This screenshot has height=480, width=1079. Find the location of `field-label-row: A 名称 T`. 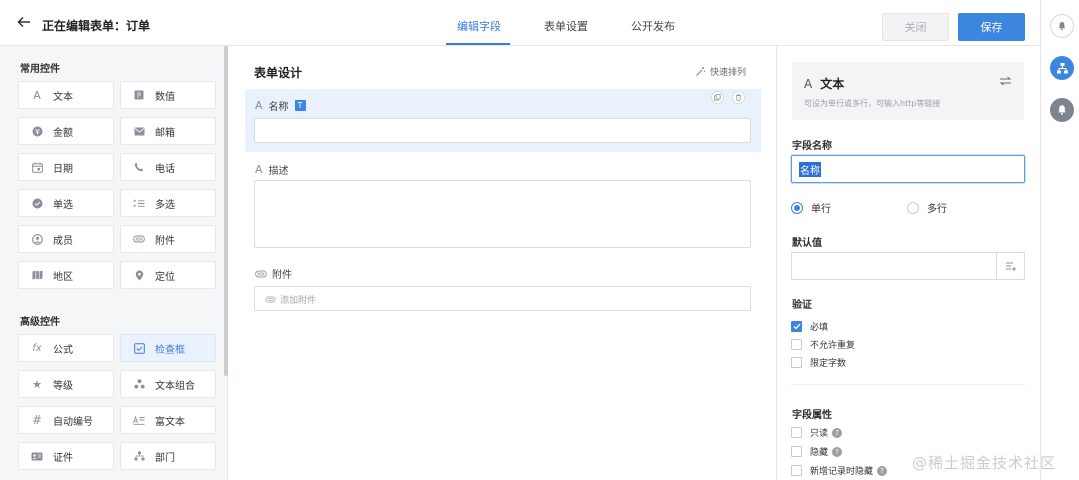

field-label-row: A 名称 T is located at coordinates (280, 105).